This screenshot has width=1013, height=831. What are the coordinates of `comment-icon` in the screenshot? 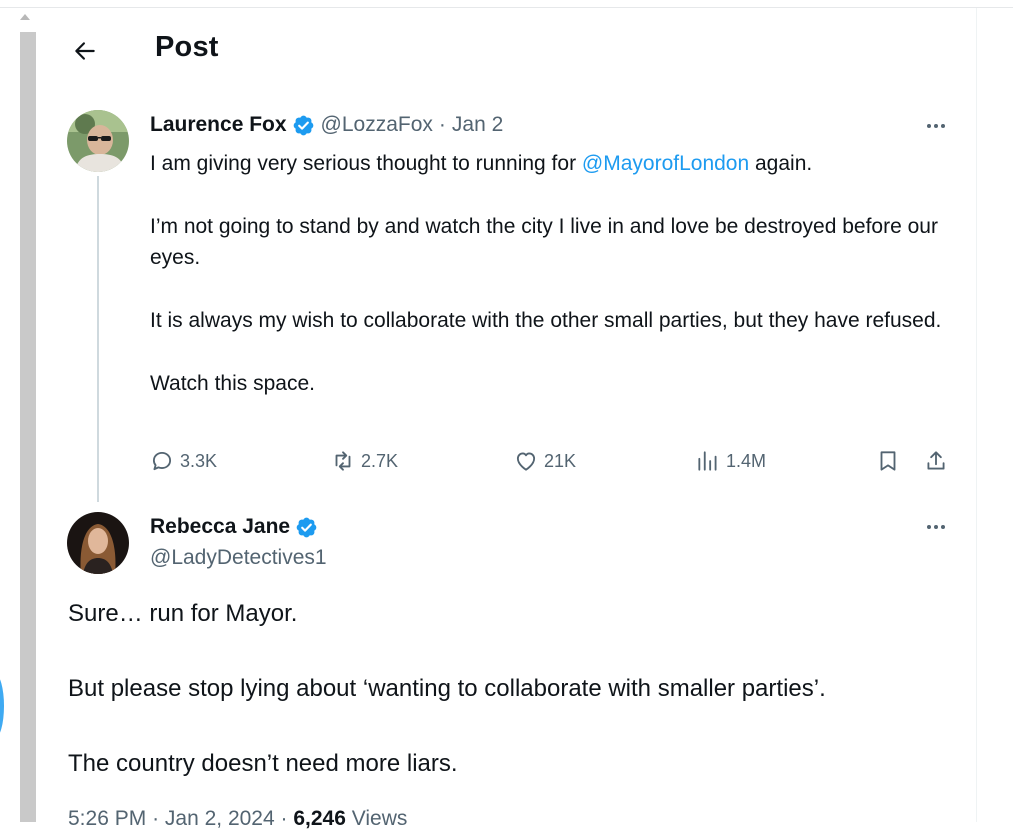 It's located at (162, 461).